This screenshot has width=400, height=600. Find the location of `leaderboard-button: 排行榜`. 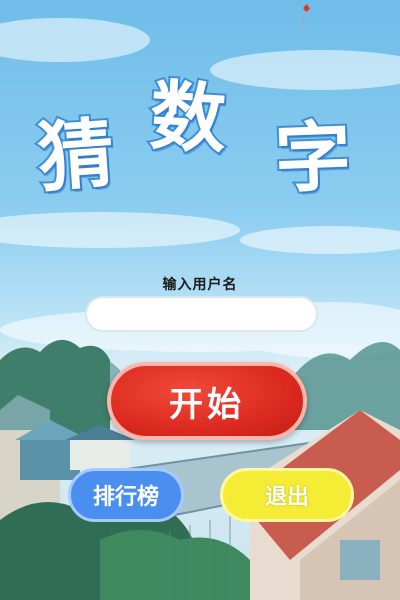

leaderboard-button: 排行榜 is located at coordinates (126, 495).